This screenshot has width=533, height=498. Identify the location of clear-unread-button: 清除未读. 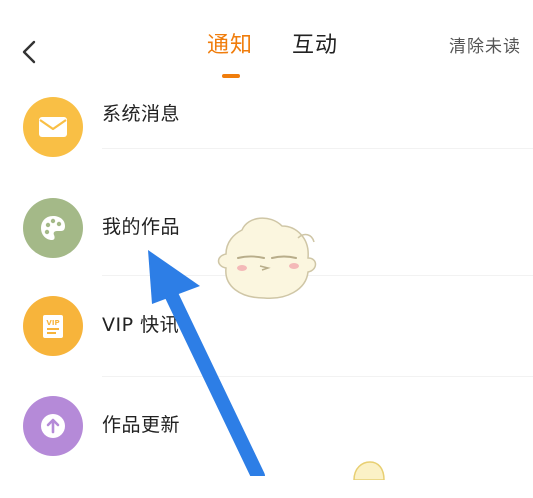
(485, 47).